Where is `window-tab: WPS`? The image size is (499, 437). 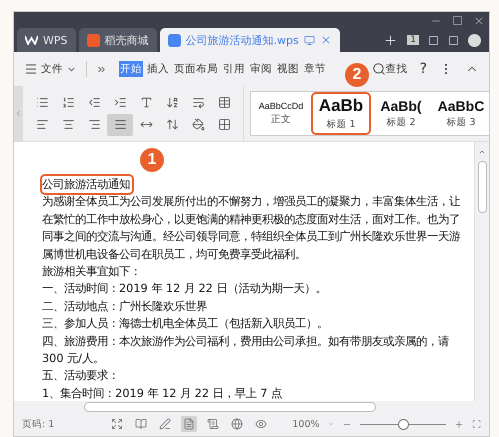
window-tab: WPS is located at coordinates (46, 40).